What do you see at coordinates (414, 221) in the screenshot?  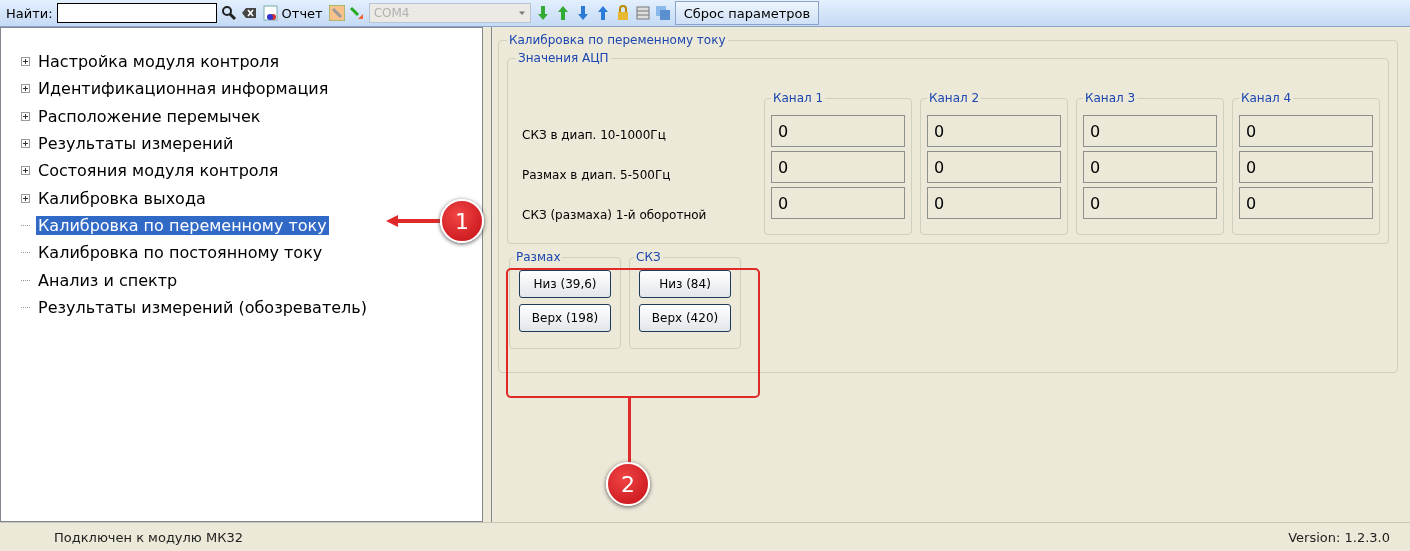 I see `arrow` at bounding box center [414, 221].